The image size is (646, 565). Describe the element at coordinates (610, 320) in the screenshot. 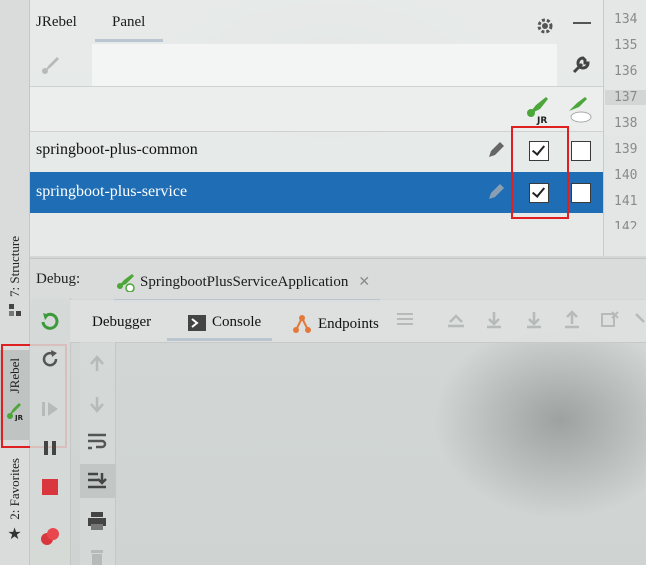

I see `drop-frame-icon` at that location.